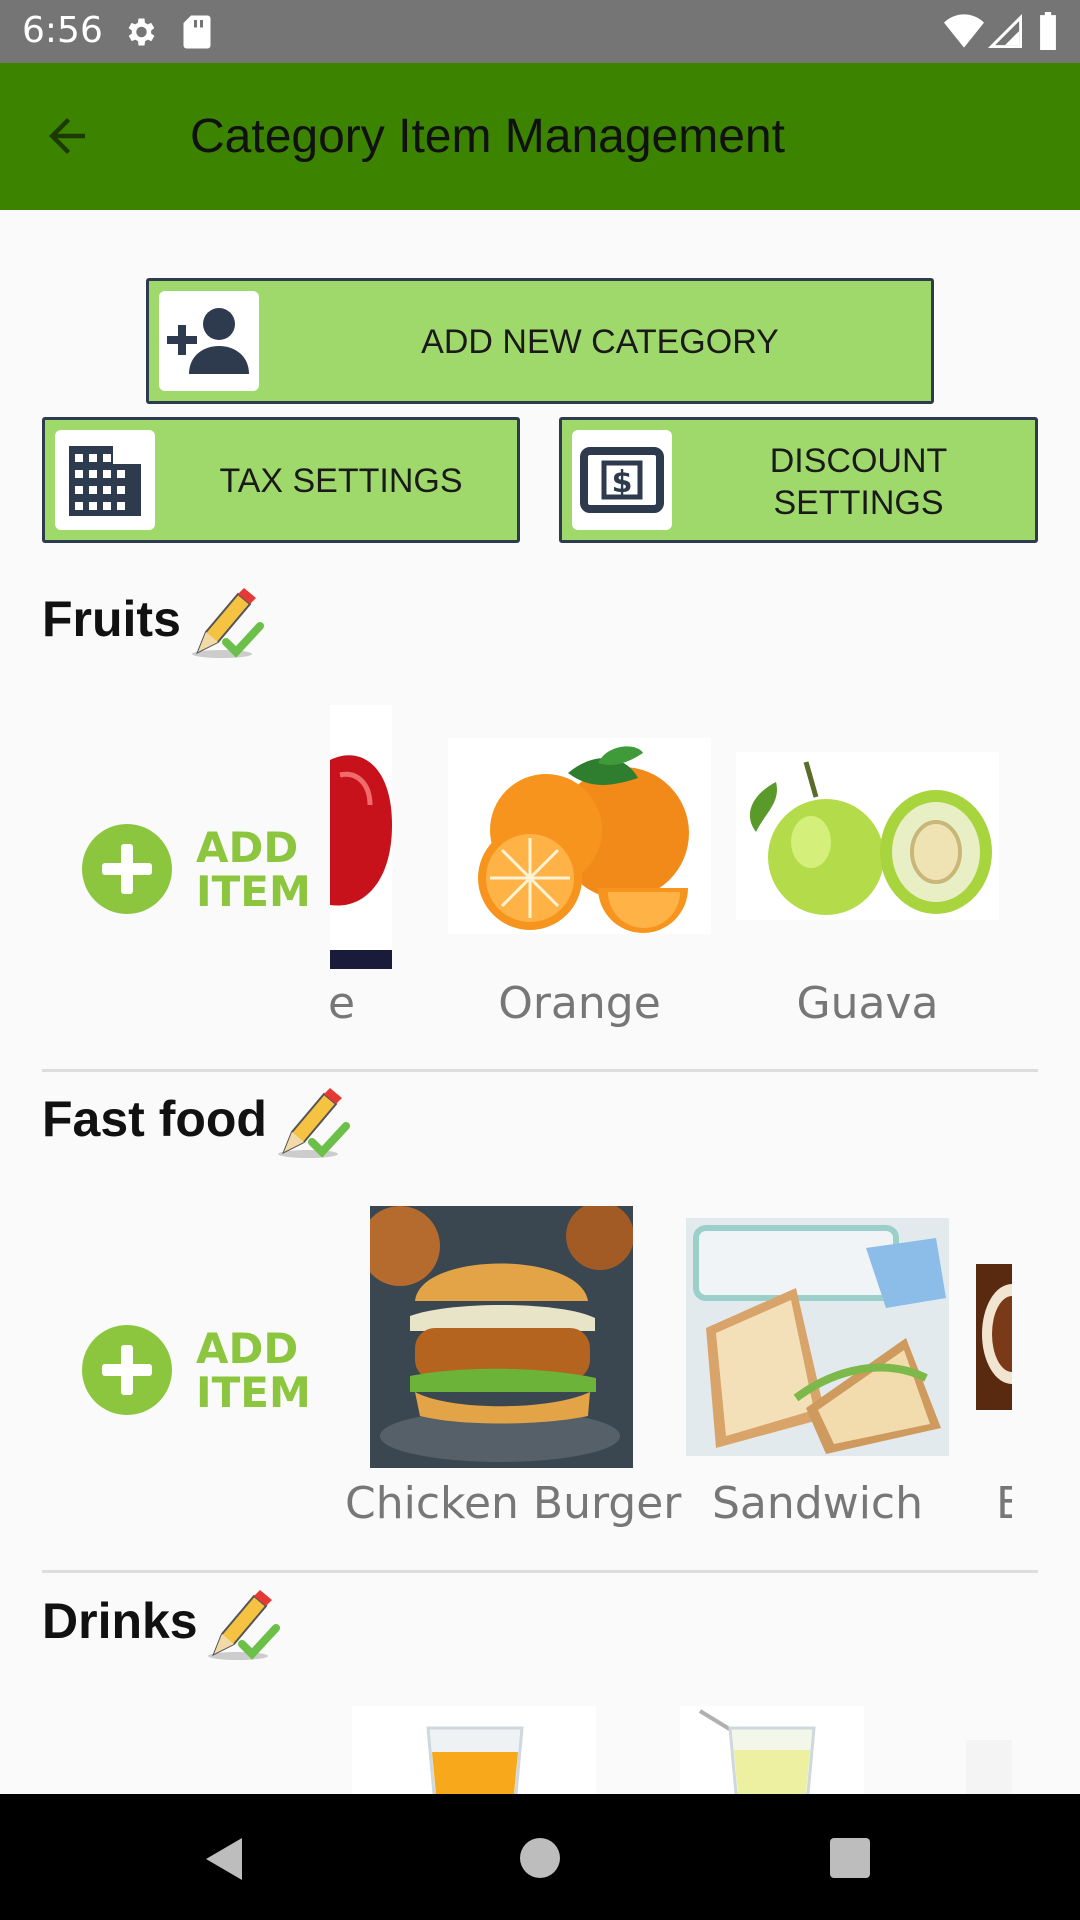 The image size is (1080, 1920). Describe the element at coordinates (994, 1337) in the screenshot. I see `item-image-partial` at that location.